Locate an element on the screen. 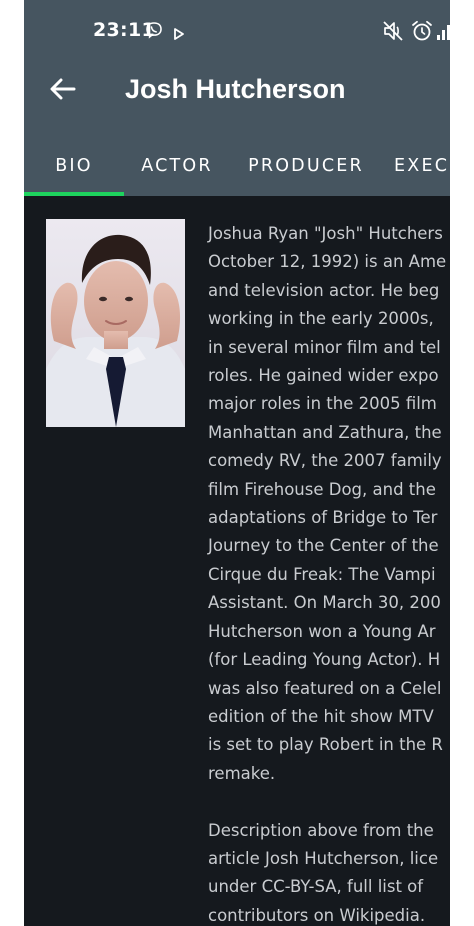 This screenshot has width=474, height=926. tab-actor: ACTOR is located at coordinates (177, 165).